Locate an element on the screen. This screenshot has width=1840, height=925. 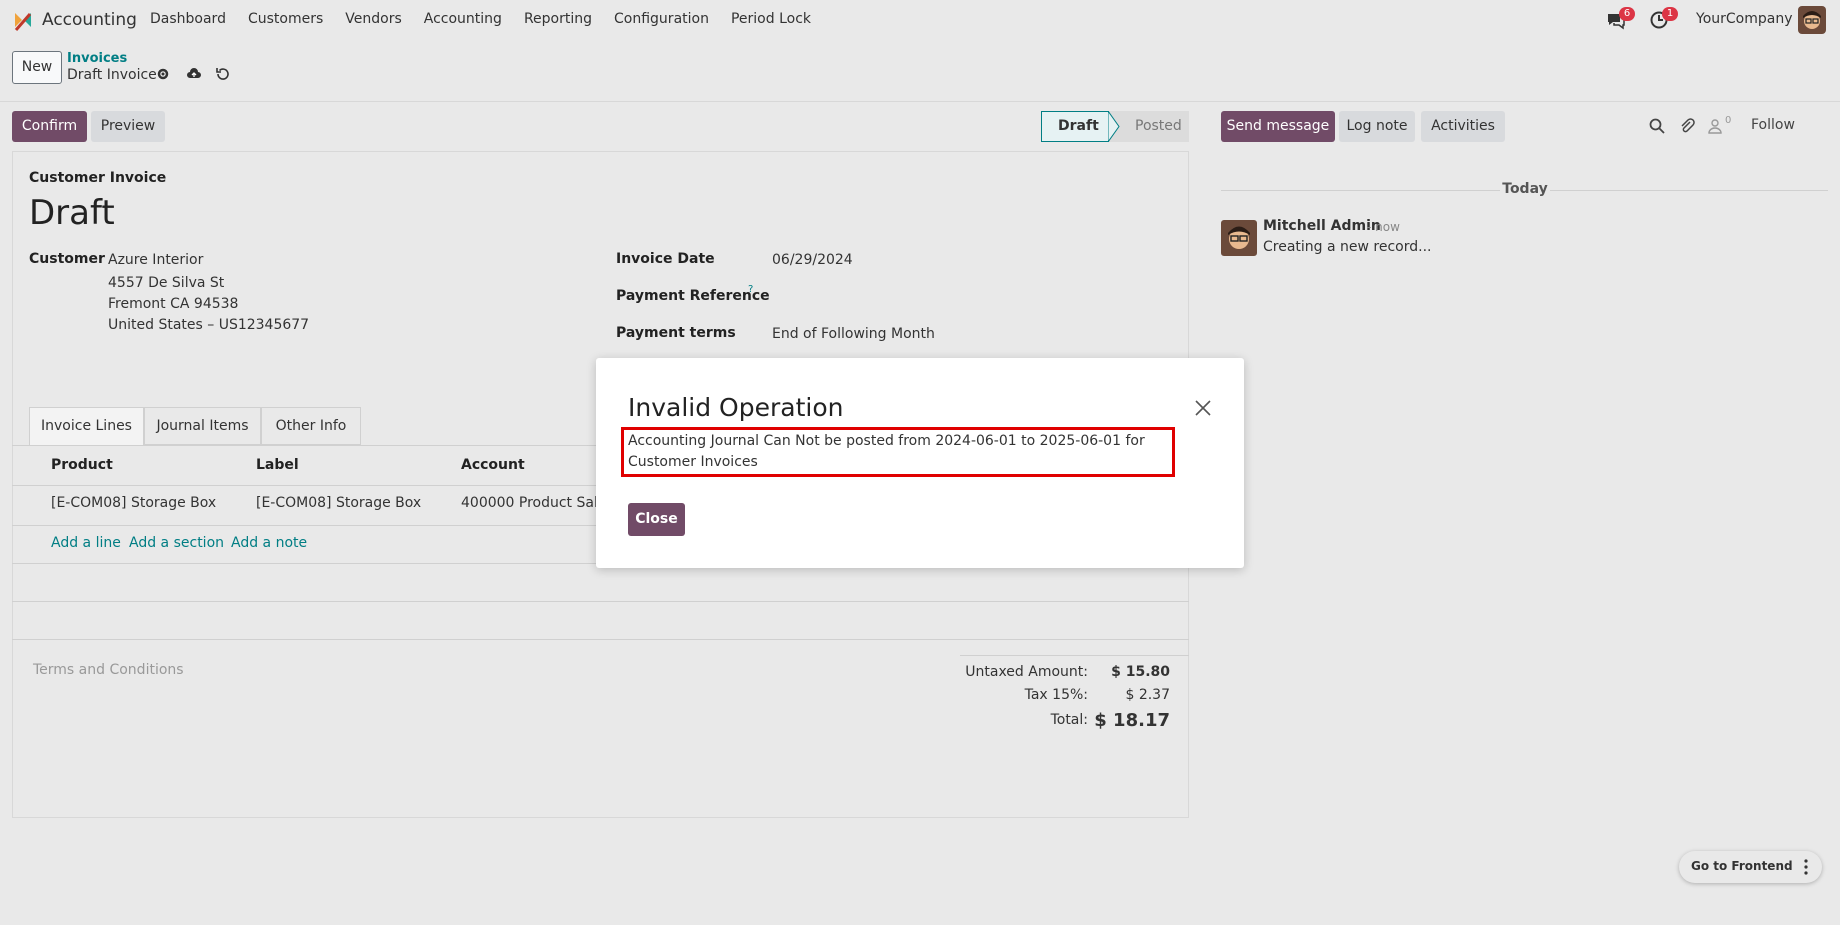
tax-label: Tax 15%: is located at coordinates (1056, 695).